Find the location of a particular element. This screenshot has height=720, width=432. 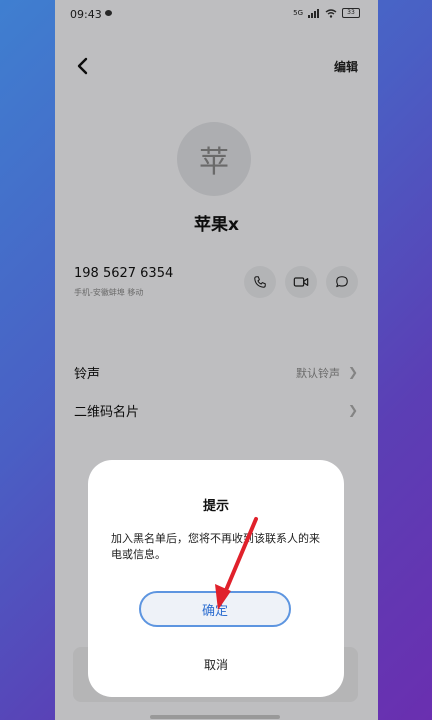

home-indicator is located at coordinates (215, 717).